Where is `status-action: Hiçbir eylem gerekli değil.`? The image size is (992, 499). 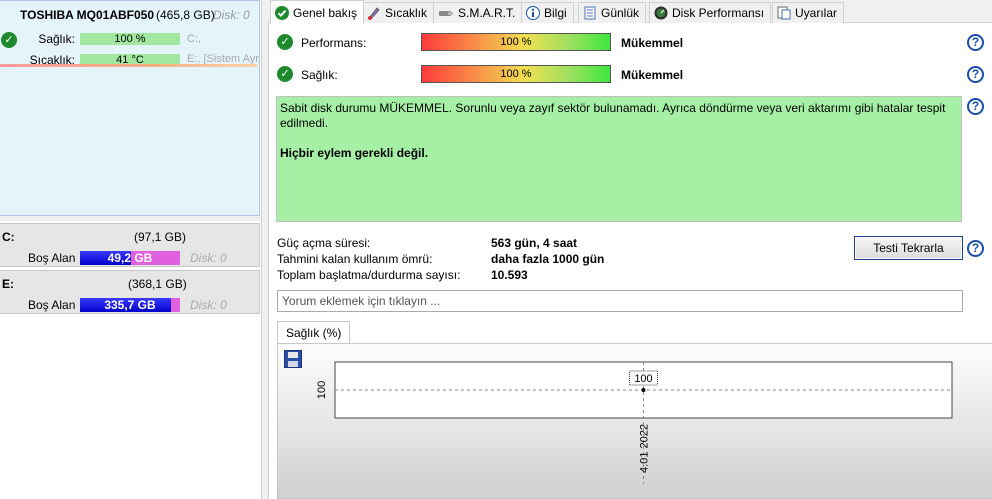 status-action: Hiçbir eylem gerekli değil. is located at coordinates (354, 153).